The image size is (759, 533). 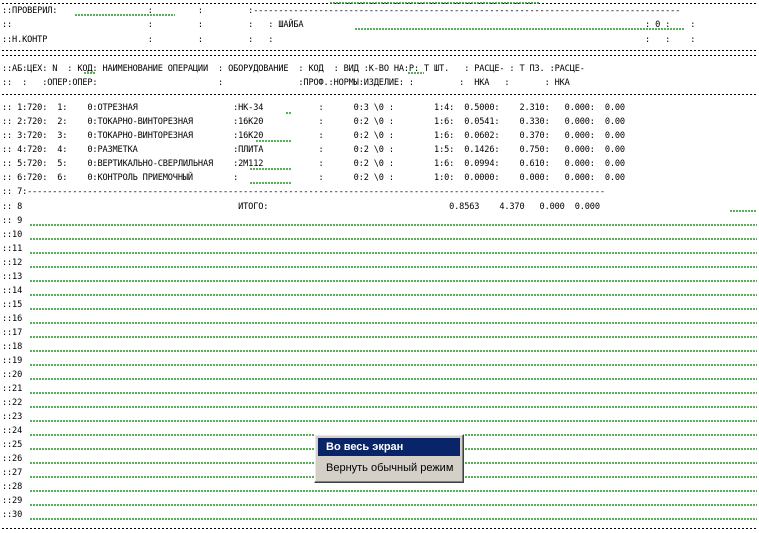 I want to click on empty-line: ::14, so click(x=12, y=291).